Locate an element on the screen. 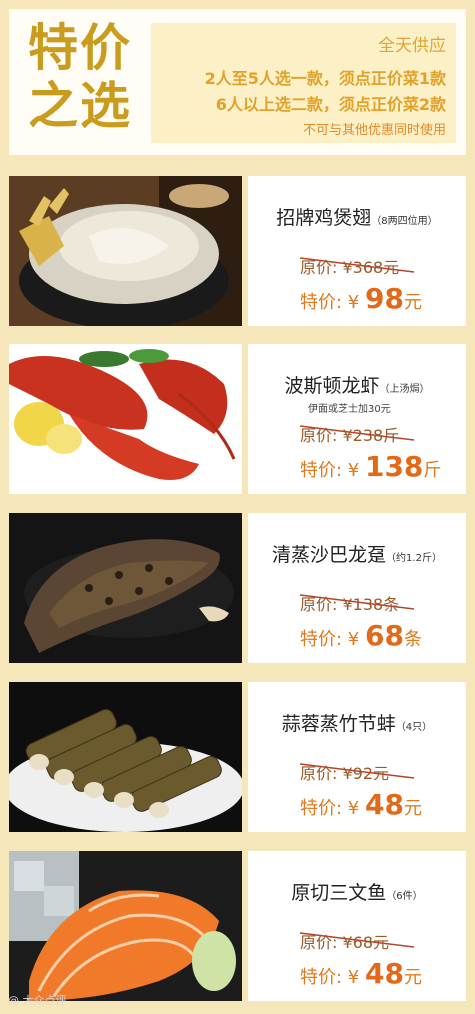 The height and width of the screenshot is (1014, 475). dish-photo-grouper is located at coordinates (125, 588).